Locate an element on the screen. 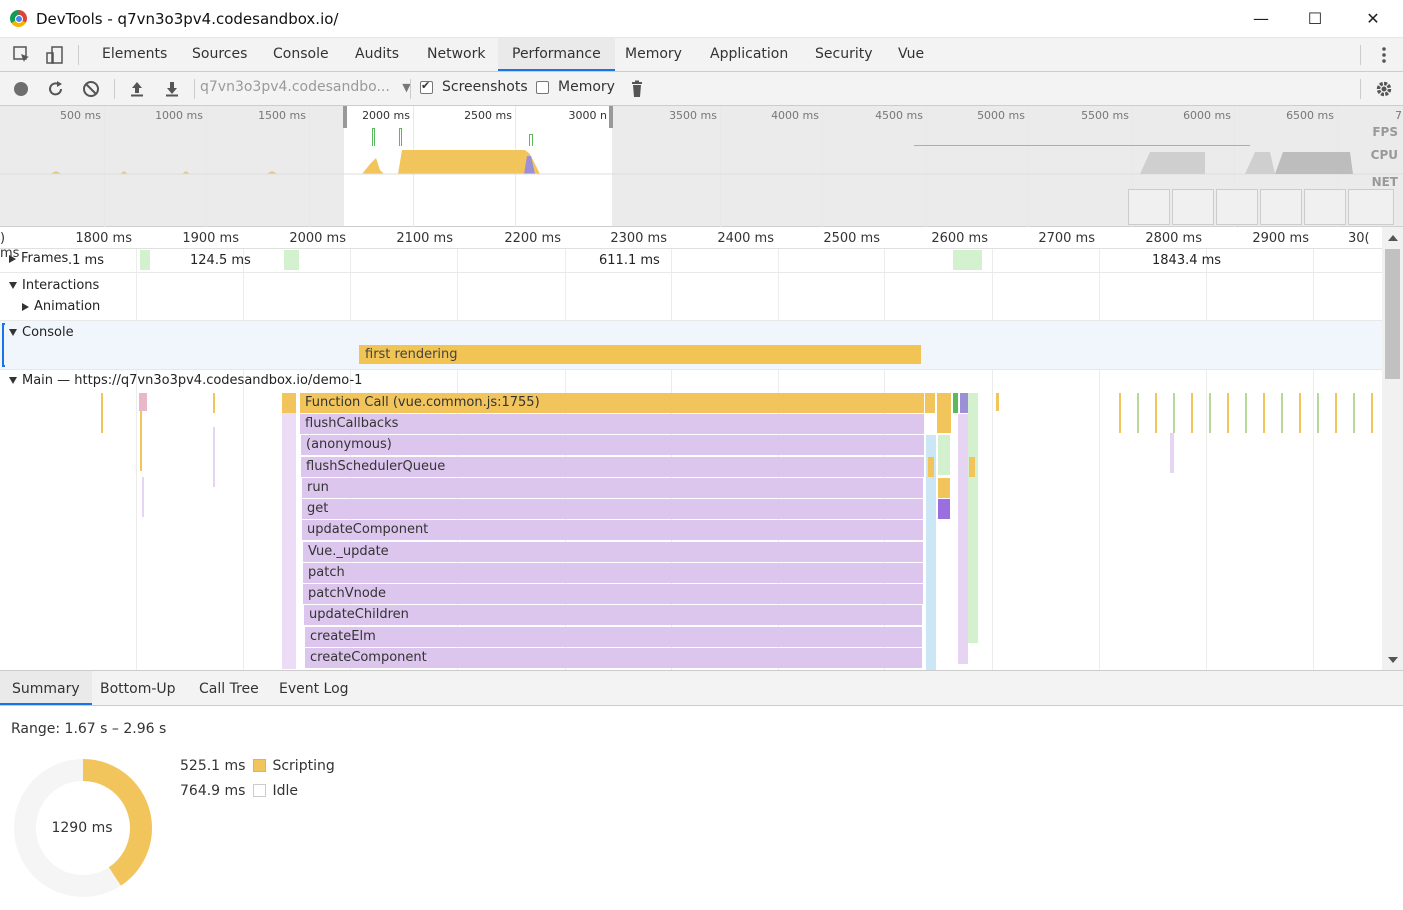 Image resolution: width=1403 pixels, height=910 pixels. download-profile-icon is located at coordinates (172, 89).